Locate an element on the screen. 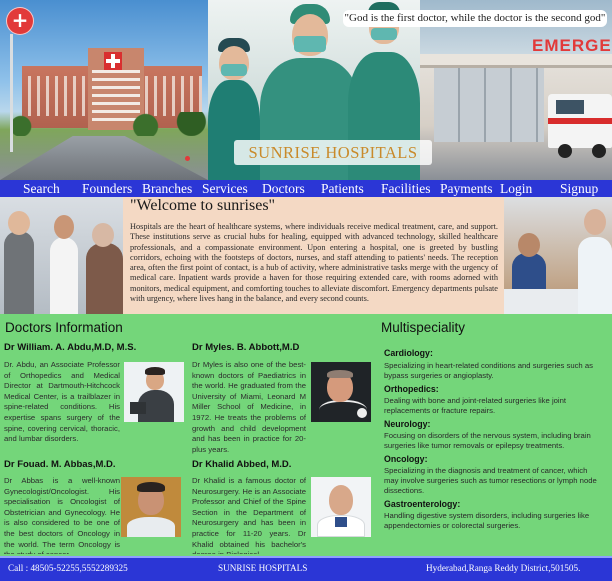  footer-phone: Call : 48505-52255,5552289325 is located at coordinates (68, 568).